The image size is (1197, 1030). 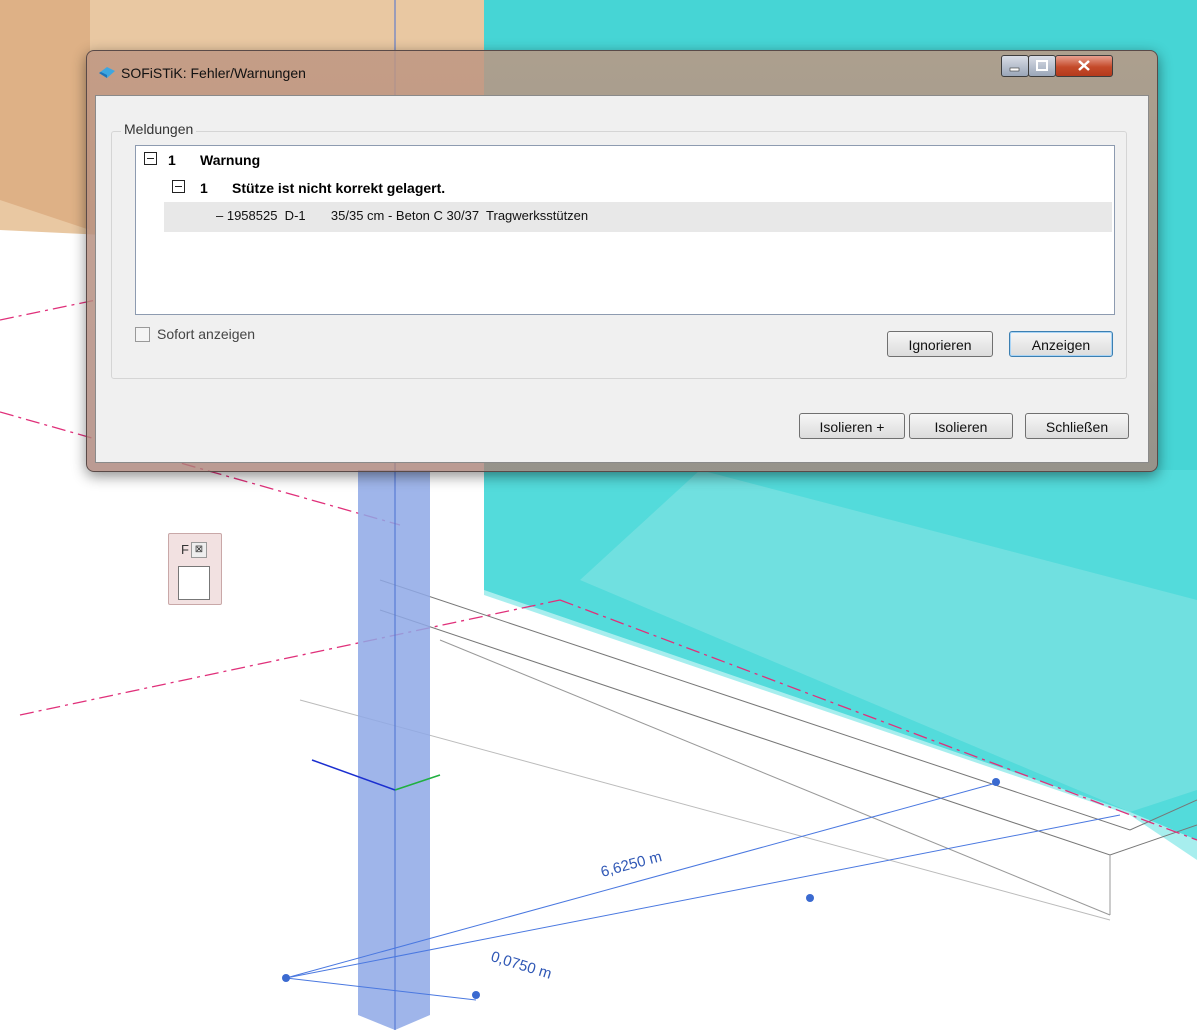 I want to click on isolate-button: Isolieren, so click(x=961, y=426).